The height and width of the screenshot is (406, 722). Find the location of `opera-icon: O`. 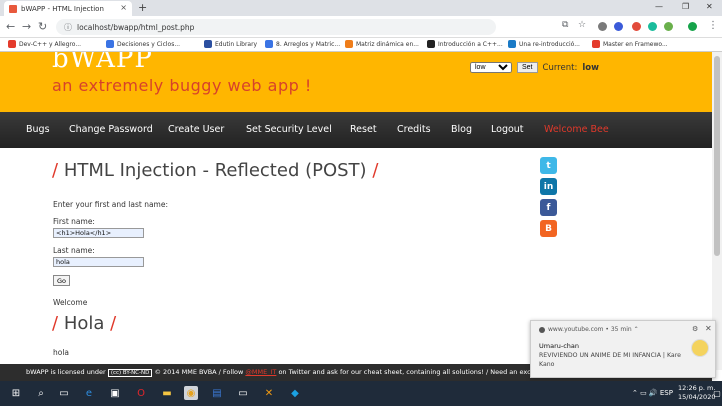

opera-icon: O is located at coordinates (141, 393).